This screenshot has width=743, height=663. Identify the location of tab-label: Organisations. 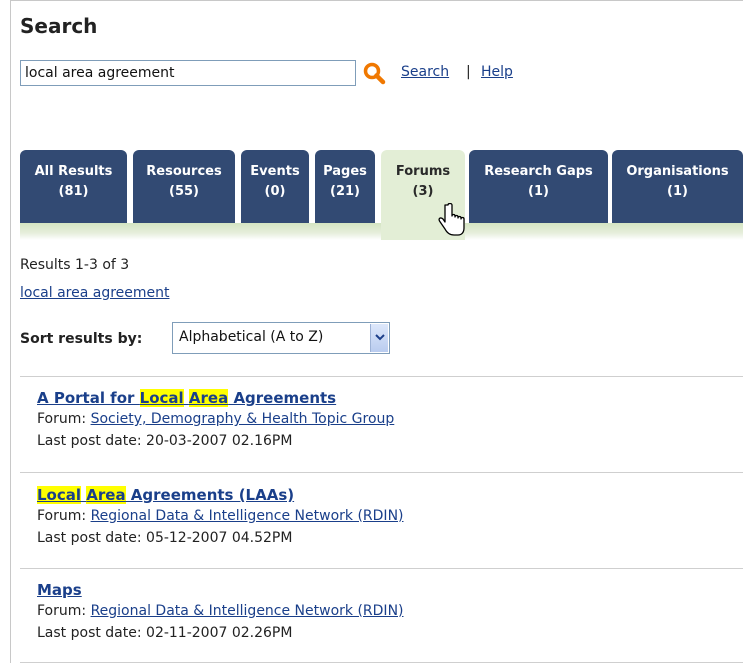
(677, 171).